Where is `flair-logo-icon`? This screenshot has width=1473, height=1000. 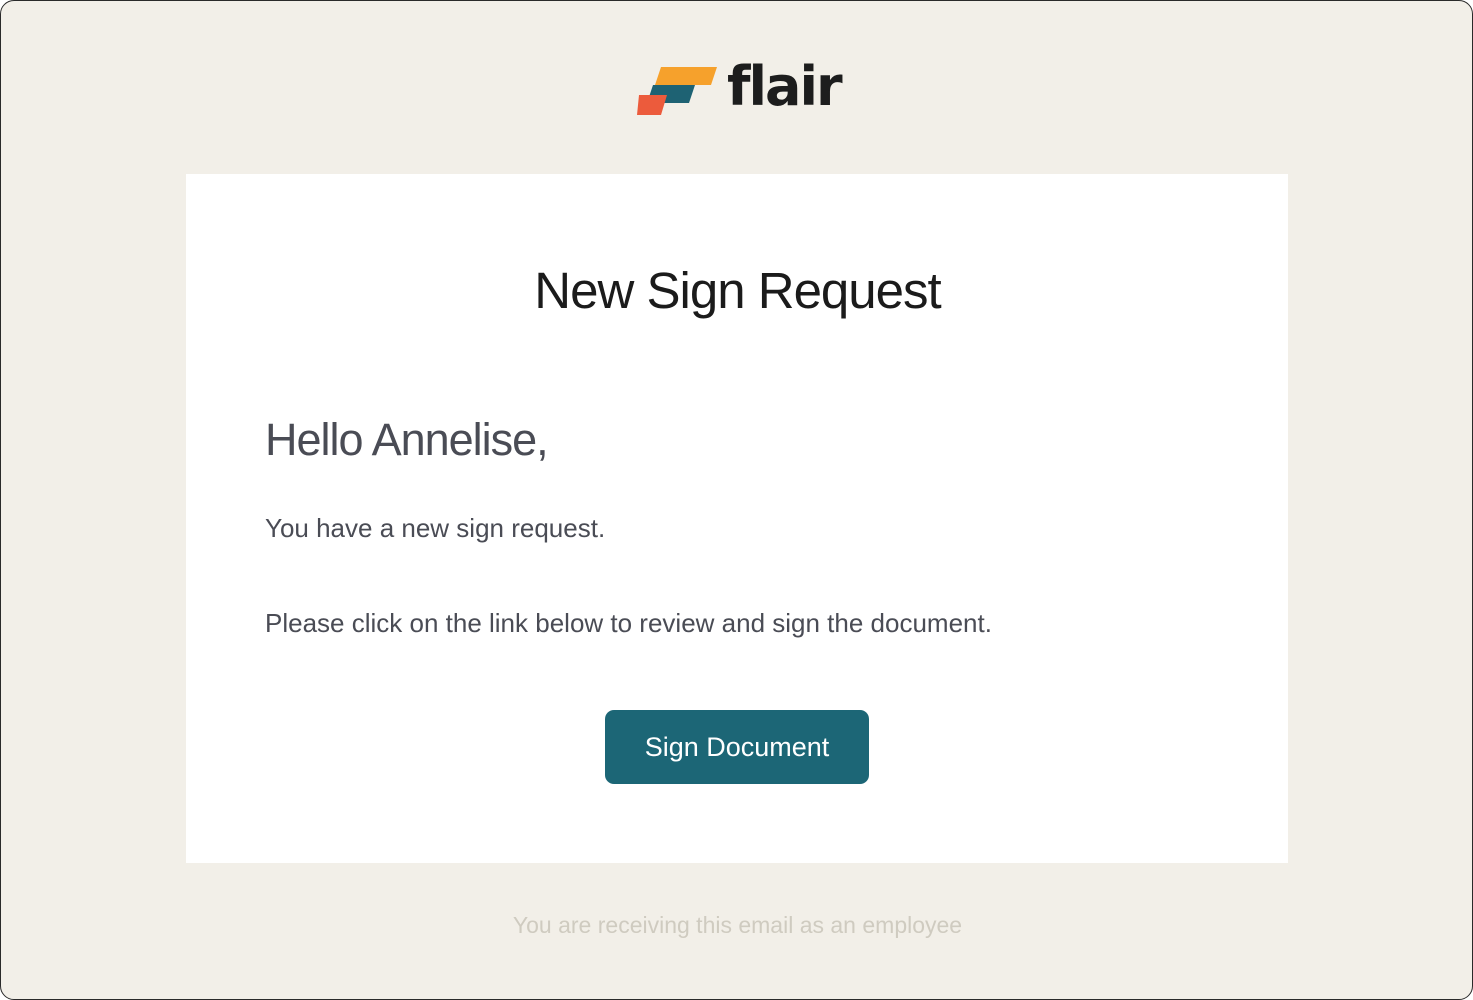
flair-logo-icon is located at coordinates (677, 91).